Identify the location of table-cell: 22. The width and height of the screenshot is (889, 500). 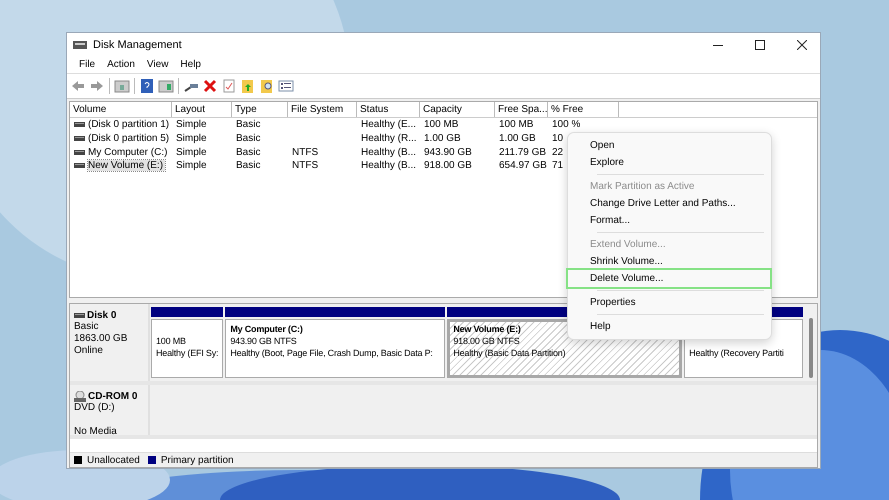
(558, 152).